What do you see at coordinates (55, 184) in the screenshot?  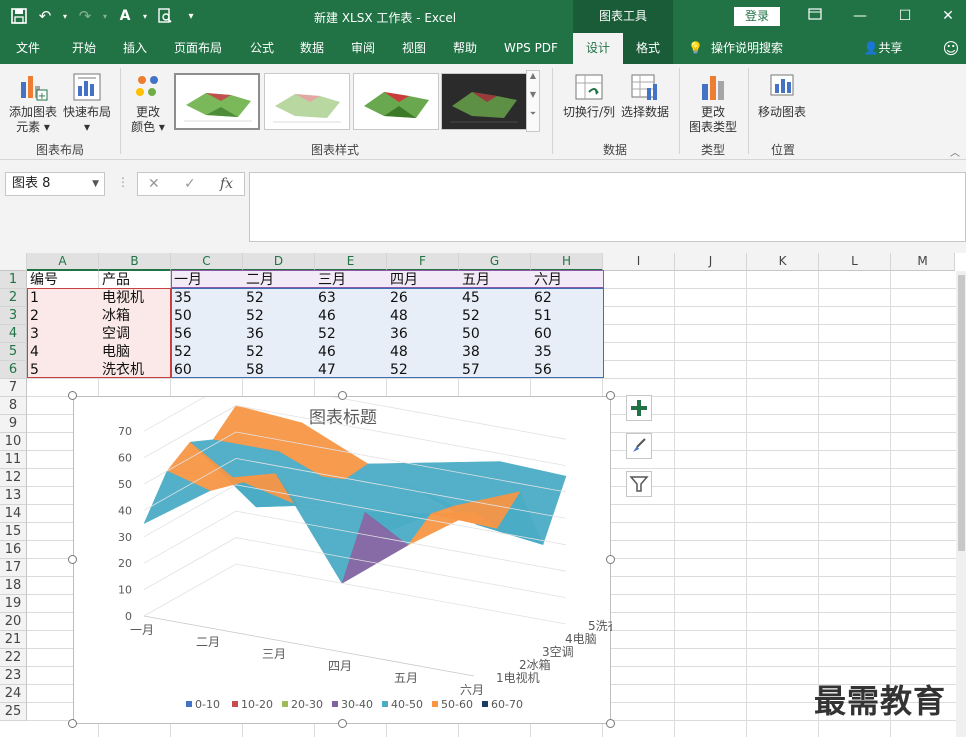 I see `name-box: 图表 8 ▼` at bounding box center [55, 184].